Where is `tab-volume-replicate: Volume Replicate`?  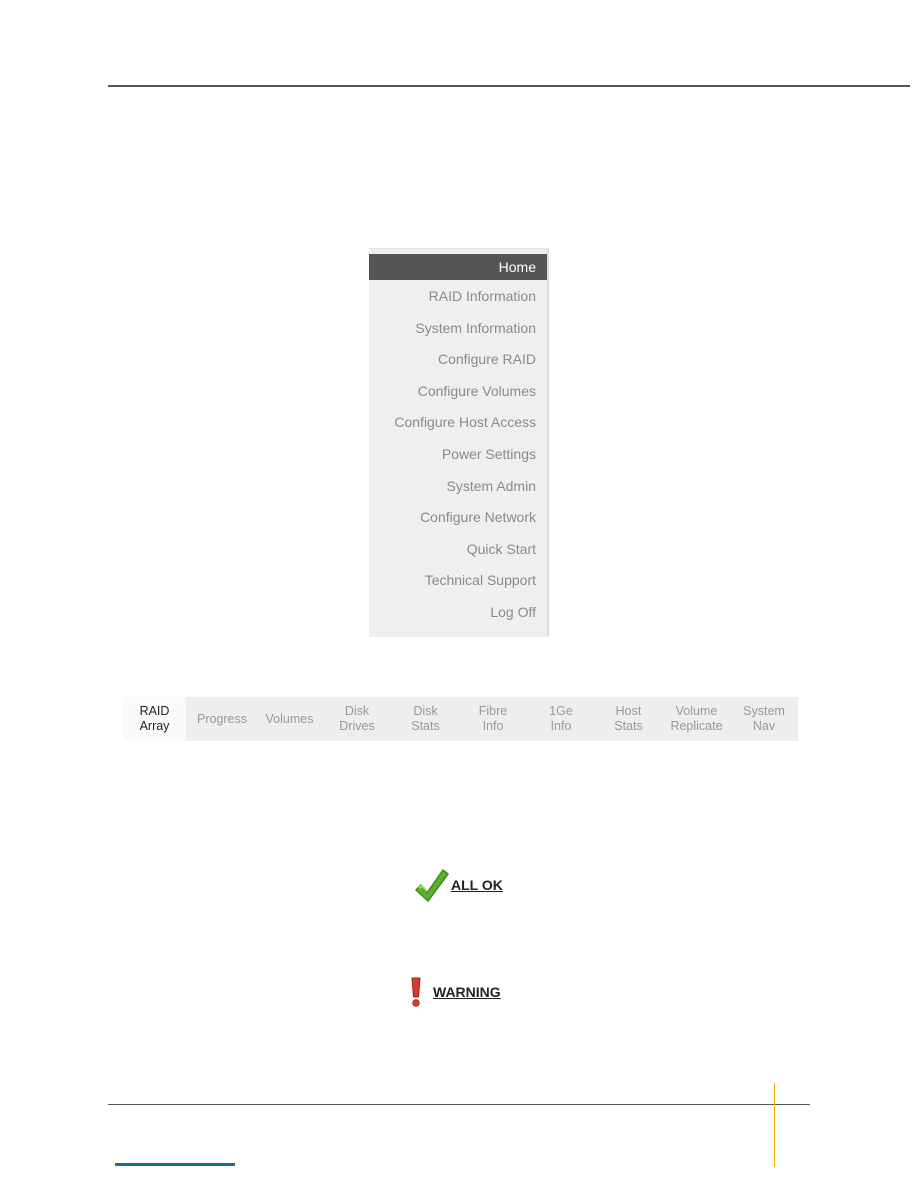
tab-volume-replicate: Volume Replicate is located at coordinates (696, 719).